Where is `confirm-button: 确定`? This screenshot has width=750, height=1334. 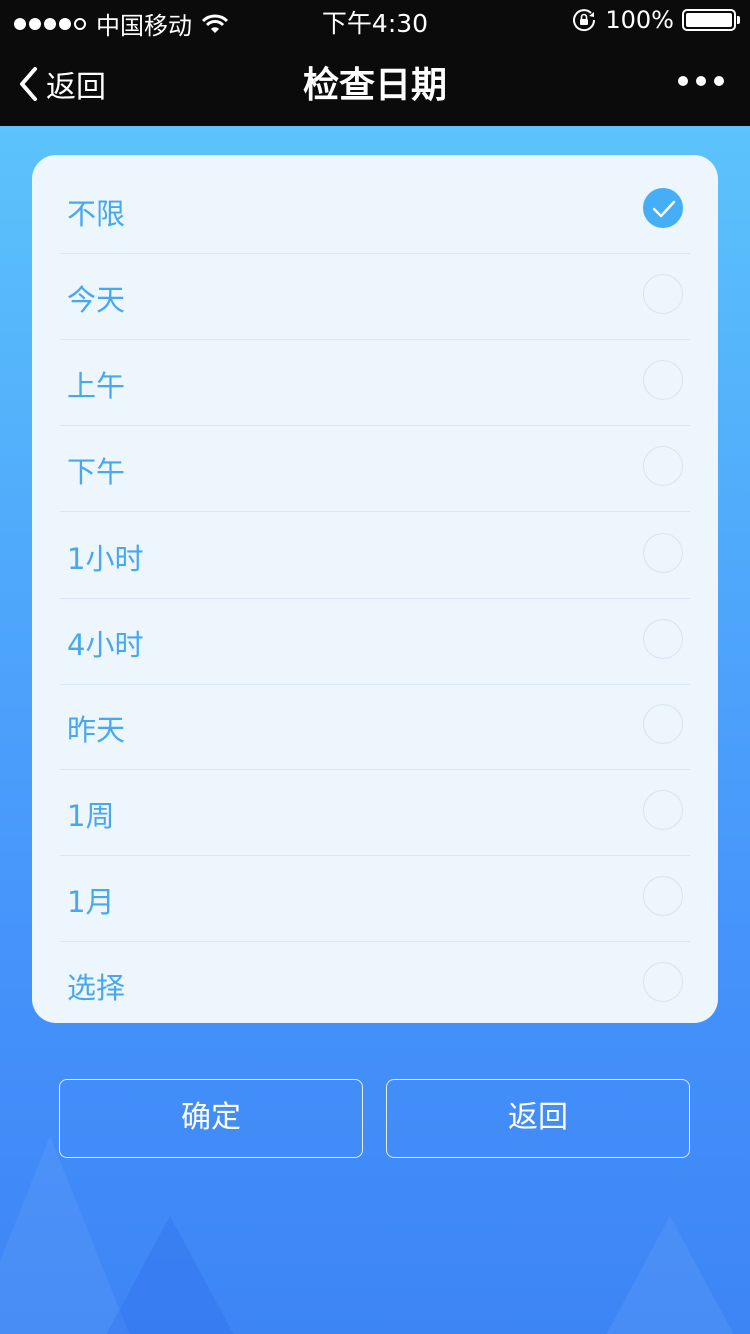 confirm-button: 确定 is located at coordinates (211, 1118).